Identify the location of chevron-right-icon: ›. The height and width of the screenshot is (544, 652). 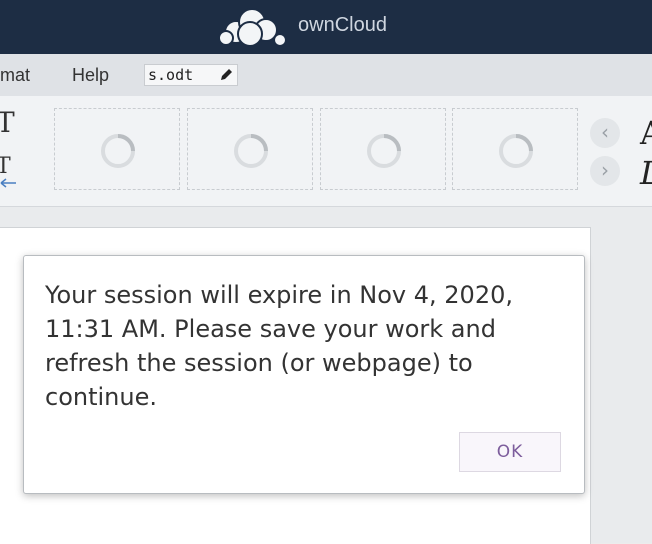
(605, 171).